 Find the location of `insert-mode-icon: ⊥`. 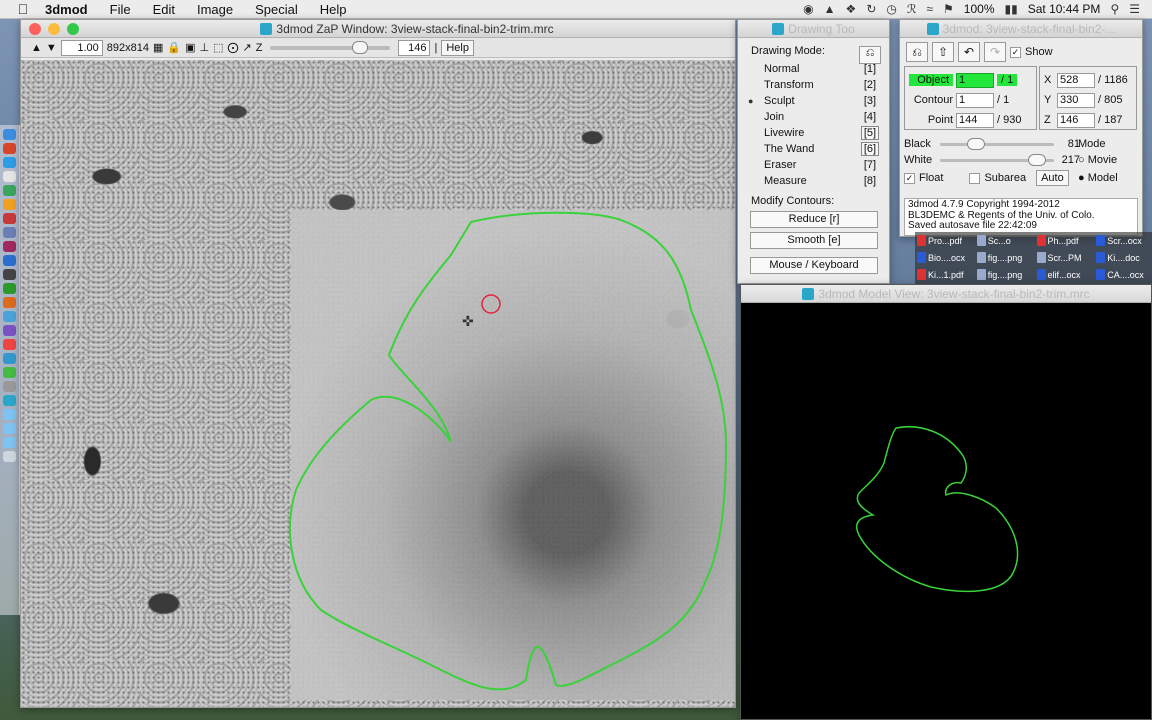

insert-mode-icon: ⊥ is located at coordinates (205, 47).